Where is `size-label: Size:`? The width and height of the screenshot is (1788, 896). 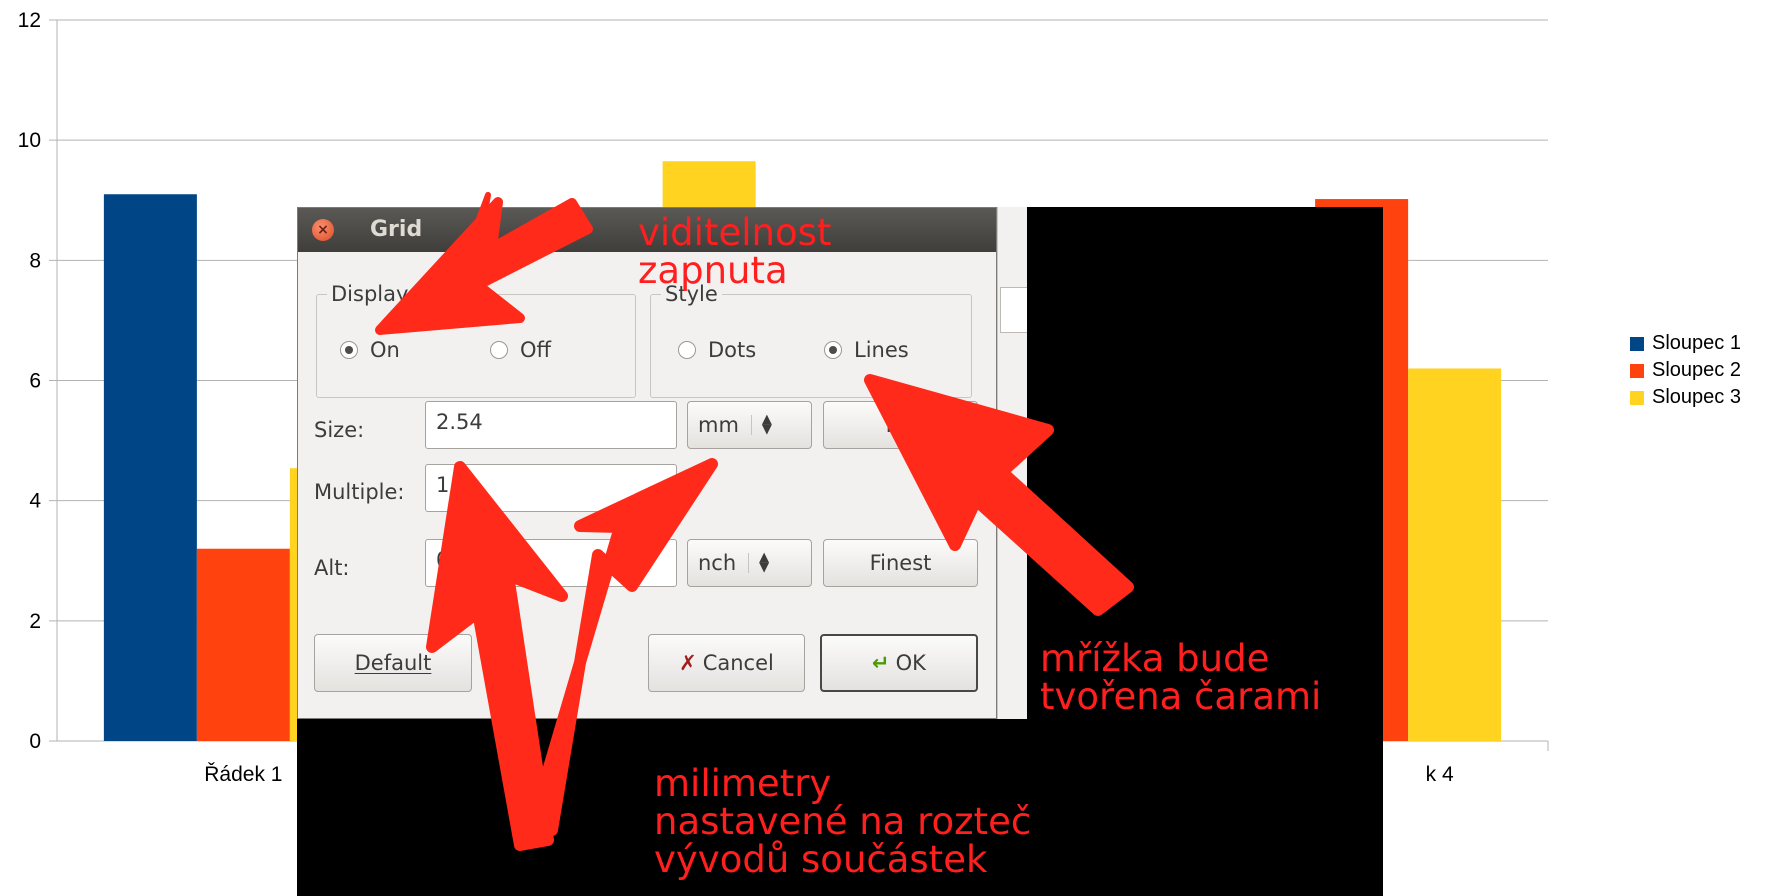 size-label: Size: is located at coordinates (339, 430).